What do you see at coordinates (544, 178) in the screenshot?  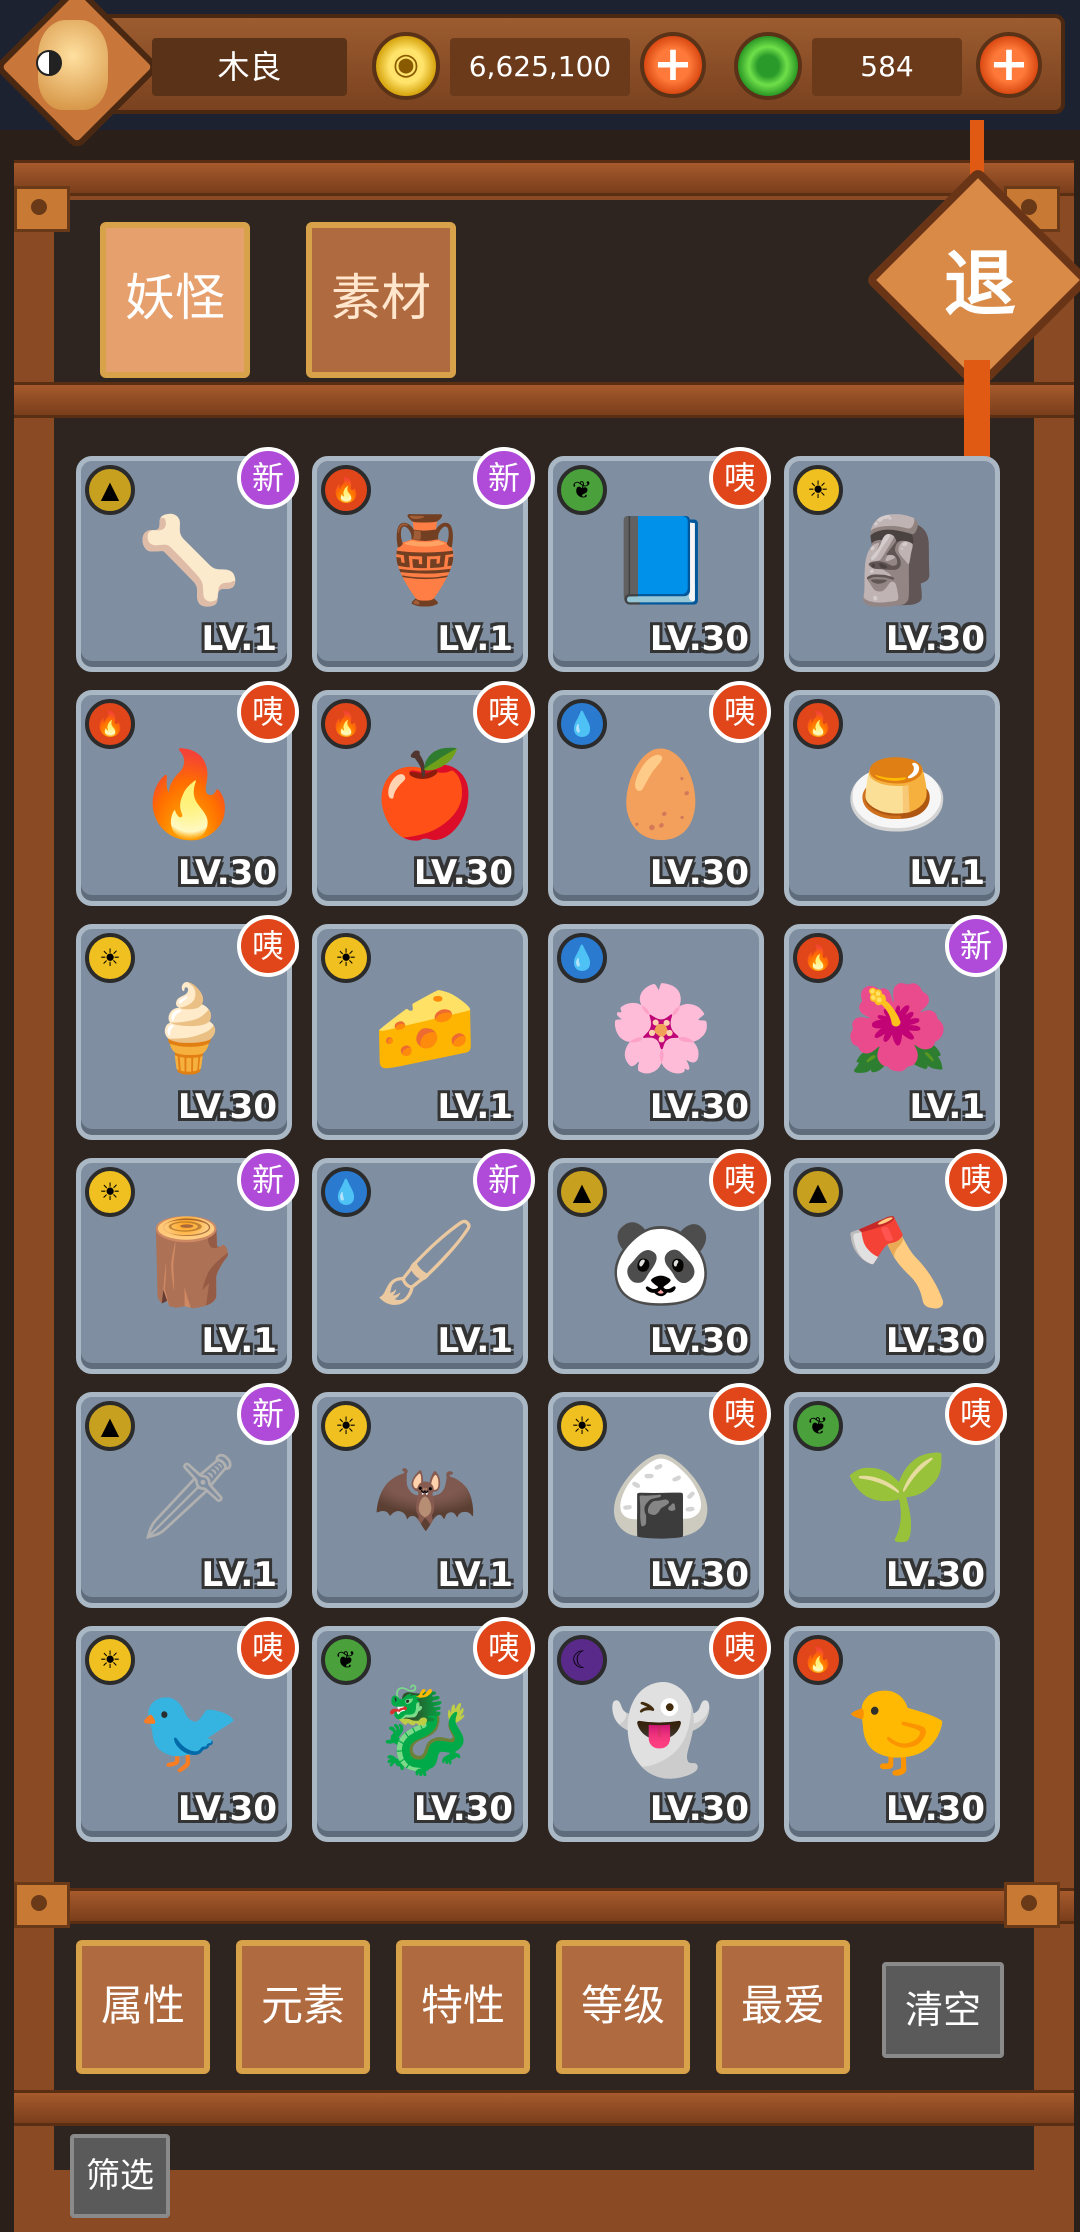 I see `cabinet-top-rail` at bounding box center [544, 178].